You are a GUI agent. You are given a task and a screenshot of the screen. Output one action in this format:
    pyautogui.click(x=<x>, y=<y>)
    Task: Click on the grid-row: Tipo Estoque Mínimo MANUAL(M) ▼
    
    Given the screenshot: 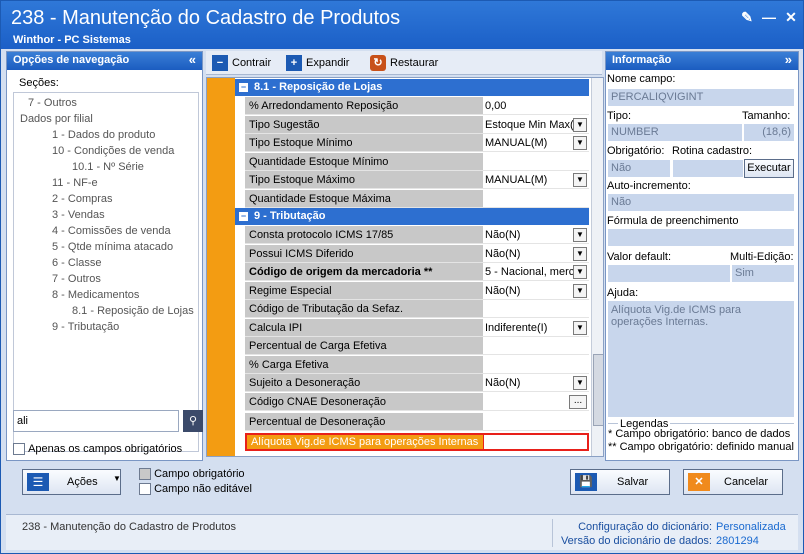 What is the action you would take?
    pyautogui.click(x=417, y=143)
    